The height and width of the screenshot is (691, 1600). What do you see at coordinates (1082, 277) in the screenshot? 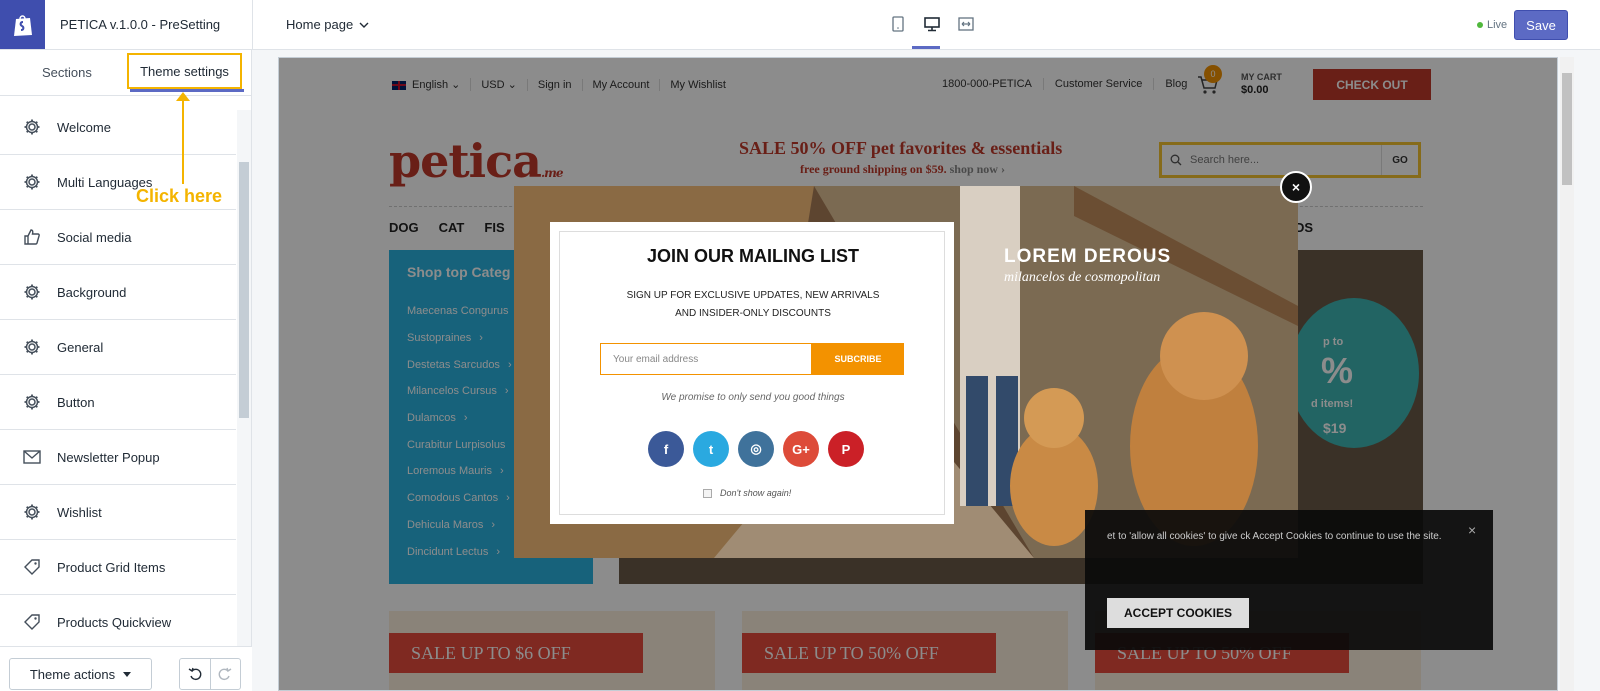
I see `photo-subtitle: milancelos de cosmopolitan` at bounding box center [1082, 277].